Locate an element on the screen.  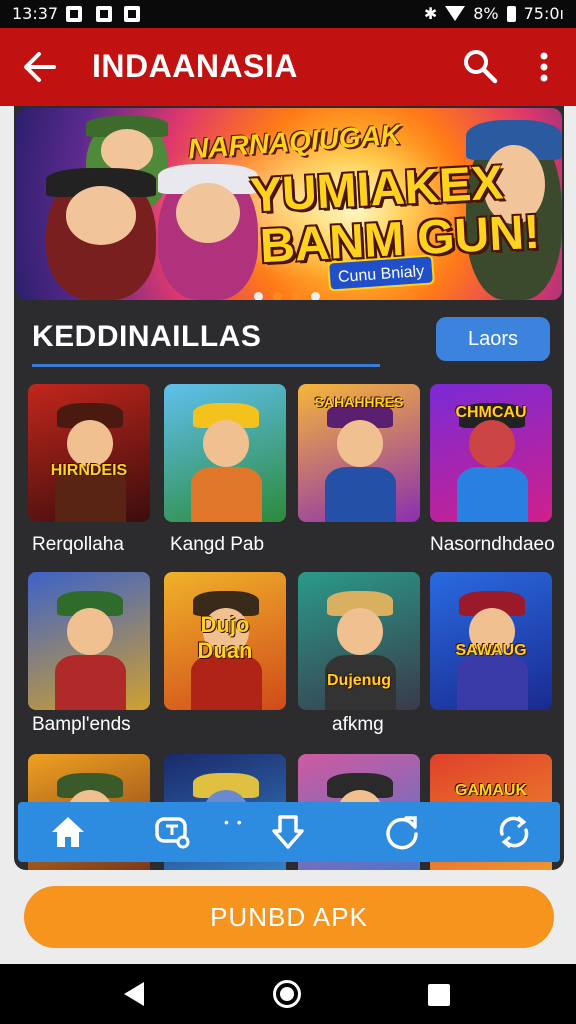
home-icon is located at coordinates (68, 832).